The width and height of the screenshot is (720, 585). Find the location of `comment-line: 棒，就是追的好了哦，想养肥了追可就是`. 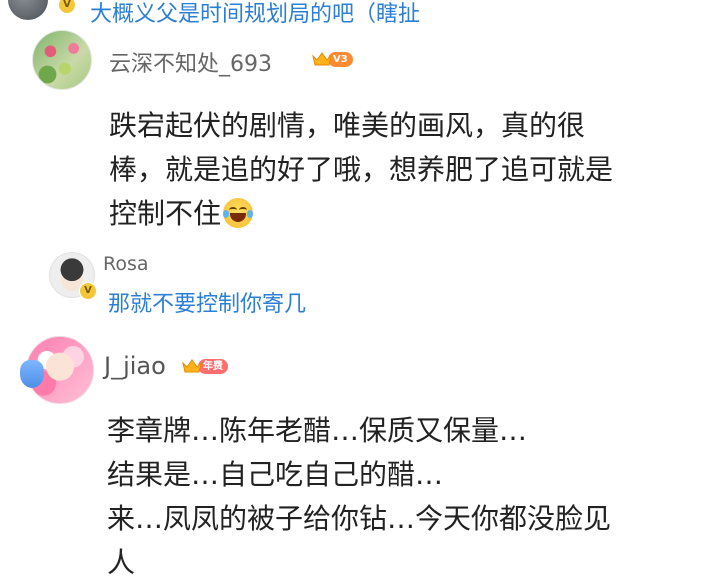

comment-line: 棒，就是追的好了哦，想养肥了追可就是 is located at coordinates (361, 169).